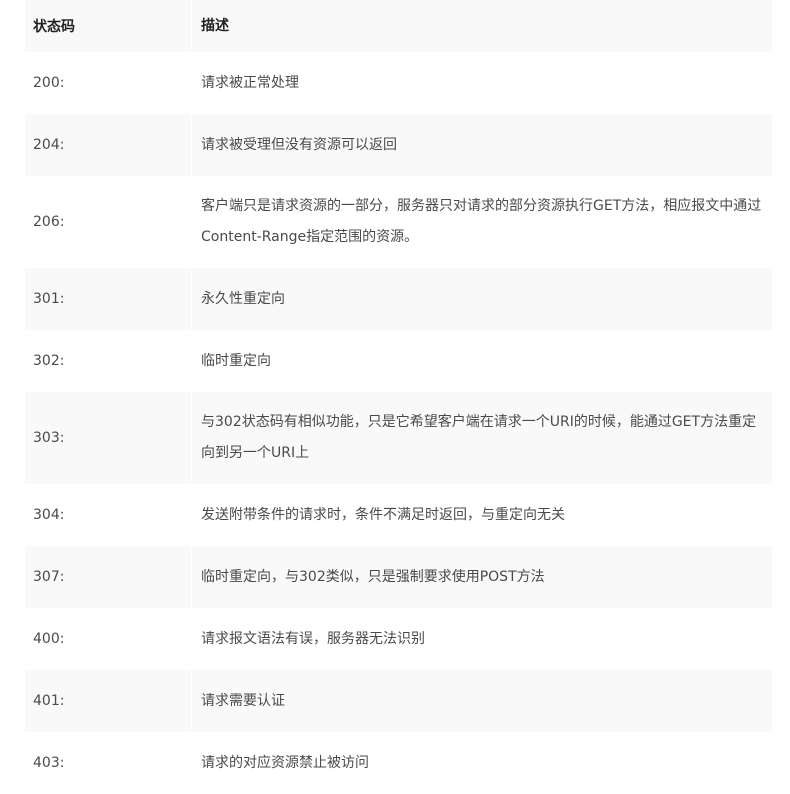  I want to click on table-row: 400: 请求报文语法有误，服务器无法识别, so click(398, 639).